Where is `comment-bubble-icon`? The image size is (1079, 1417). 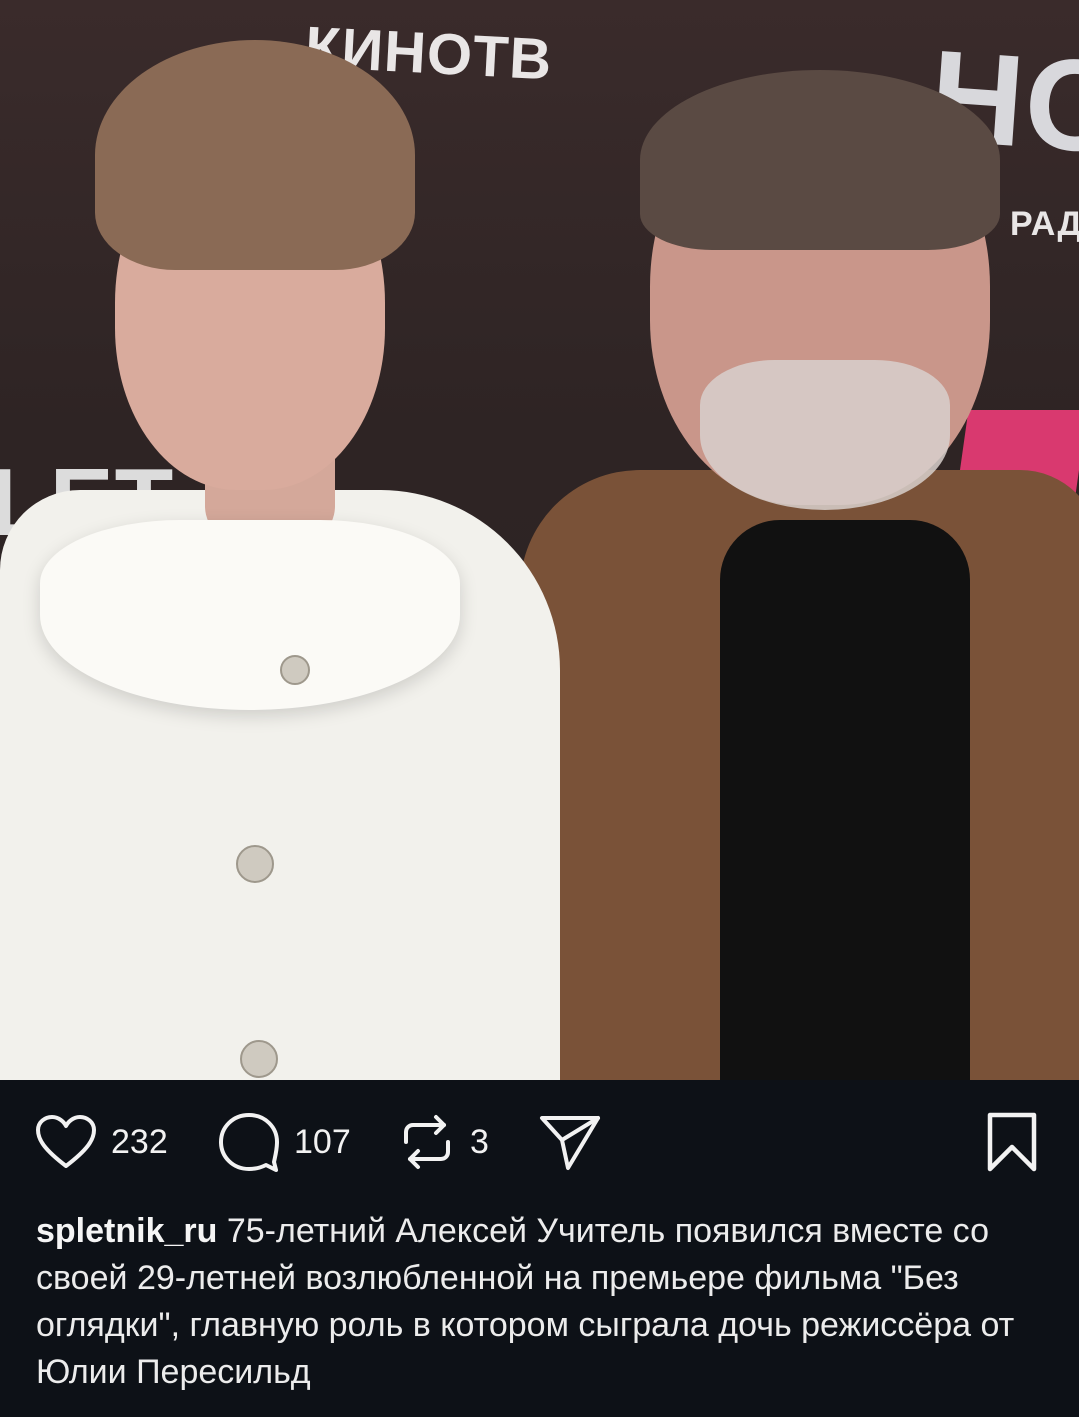
comment-bubble-icon is located at coordinates (249, 1142).